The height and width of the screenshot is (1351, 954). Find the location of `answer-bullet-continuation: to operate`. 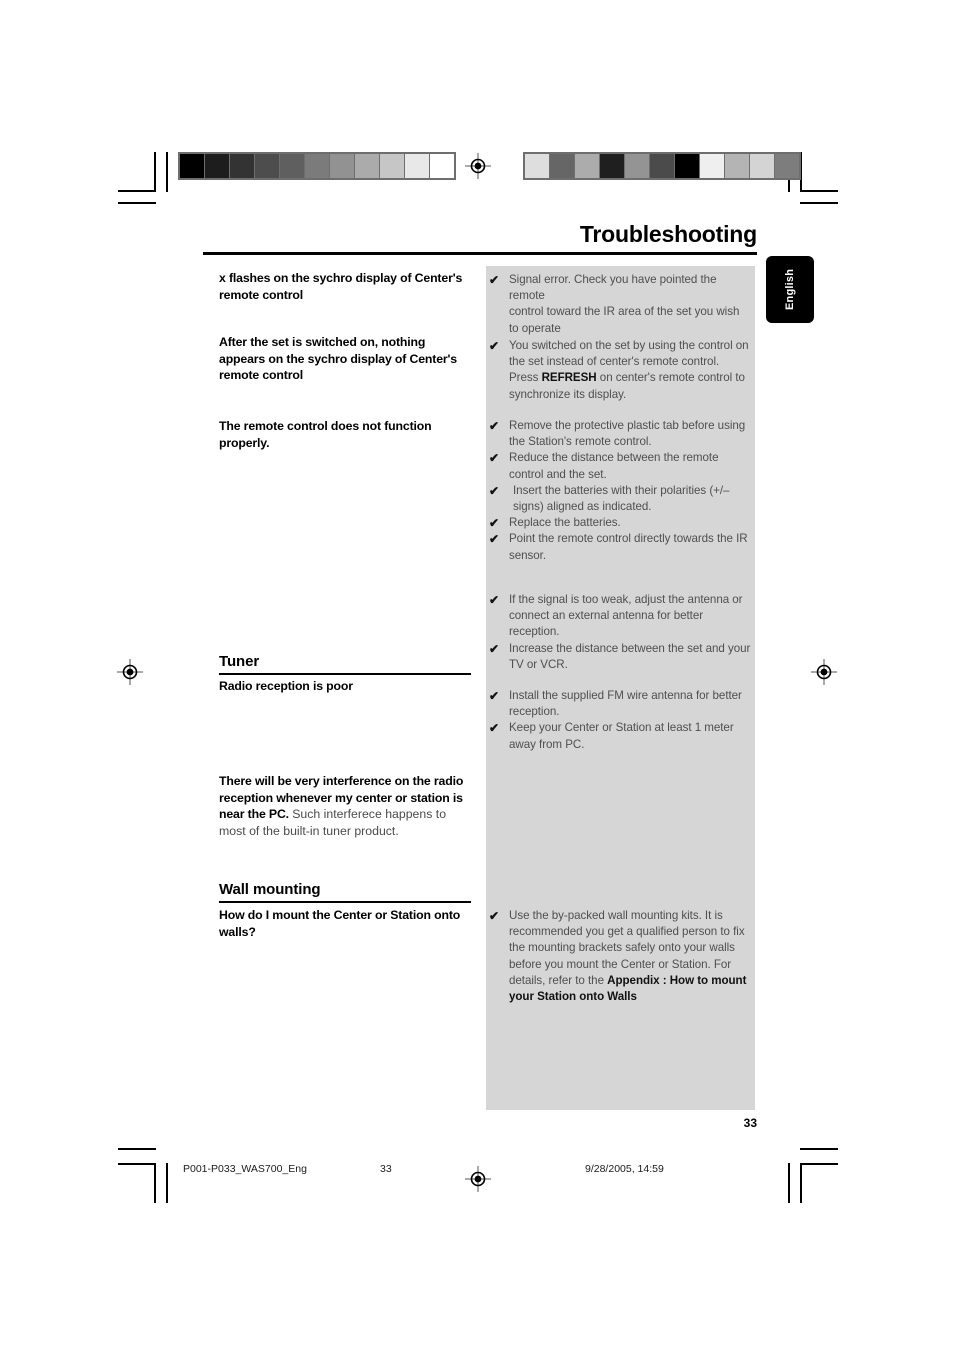

answer-bullet-continuation: to operate is located at coordinates (620, 329).